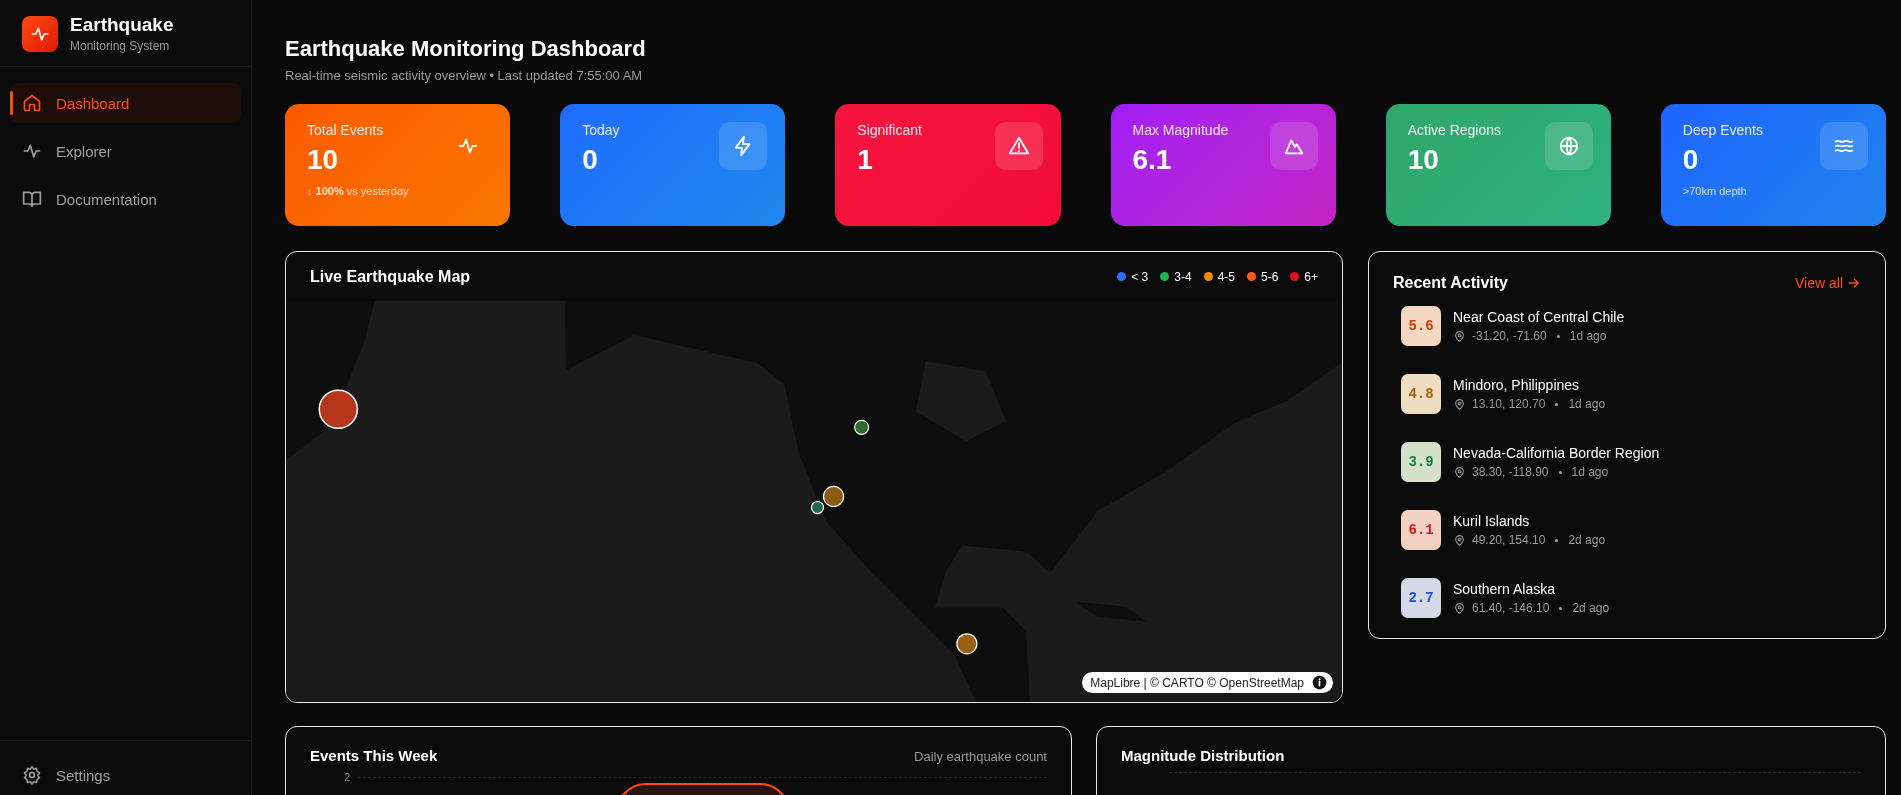  Describe the element at coordinates (1509, 404) in the screenshot. I see `coordinates: 13.10, 120.70` at that location.